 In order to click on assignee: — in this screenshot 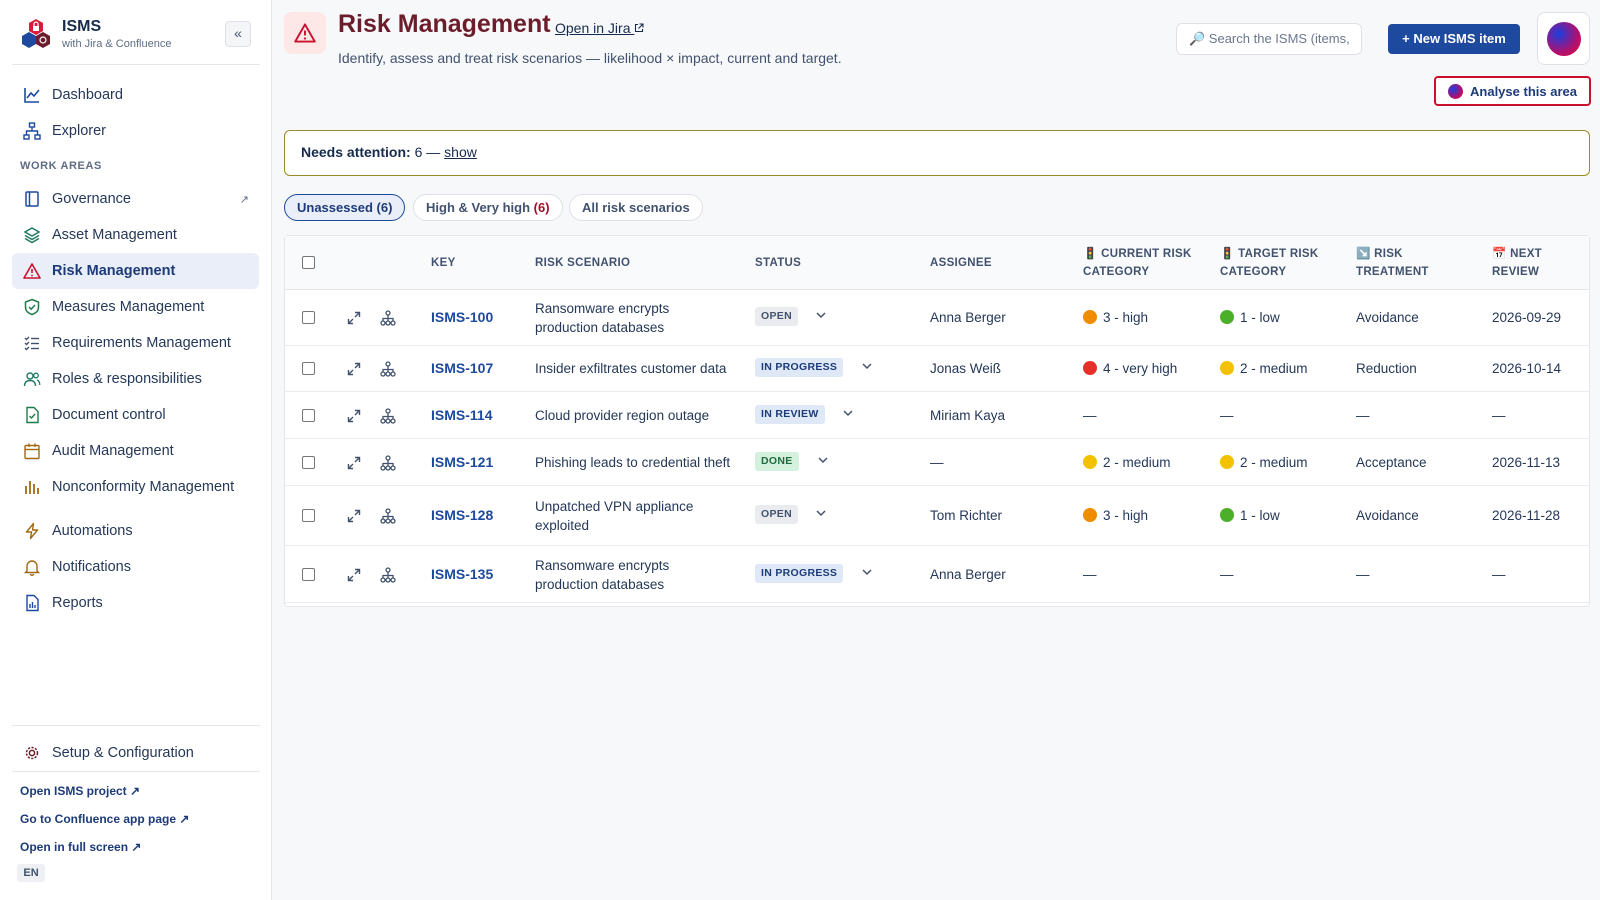, I will do `click(937, 462)`.